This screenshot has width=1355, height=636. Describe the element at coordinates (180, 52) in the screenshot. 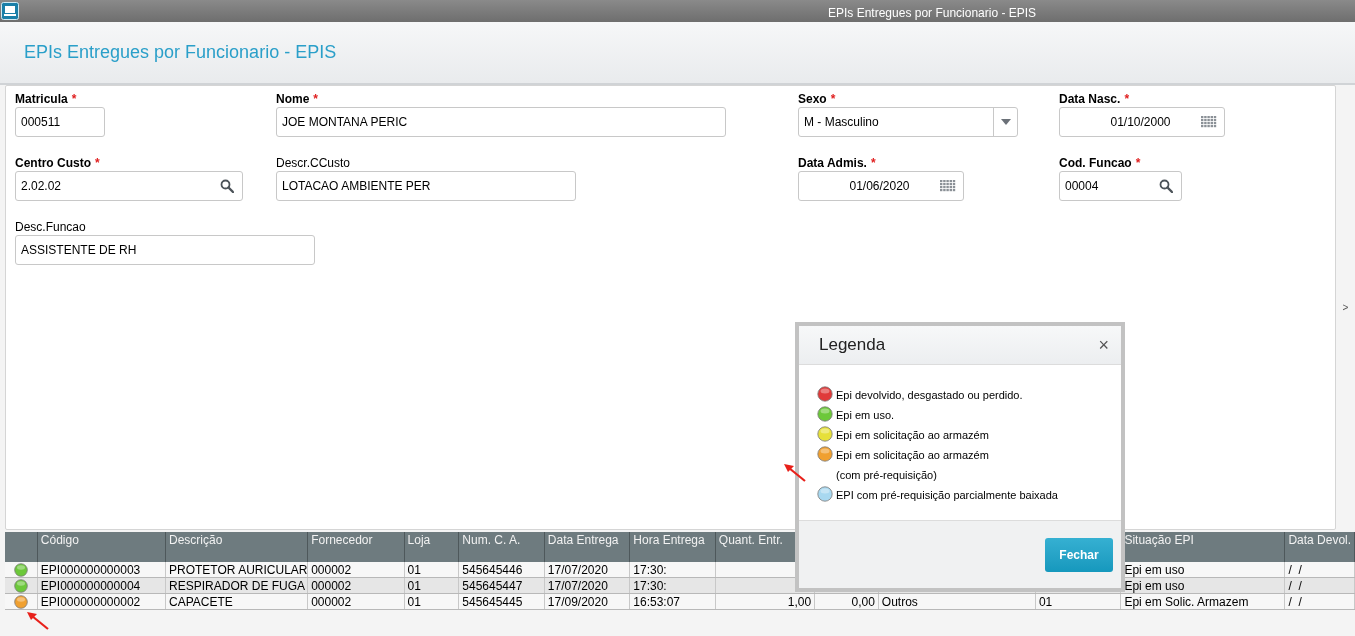

I see `page-title: EPIs Entregues por Funcionario - EPIS` at that location.